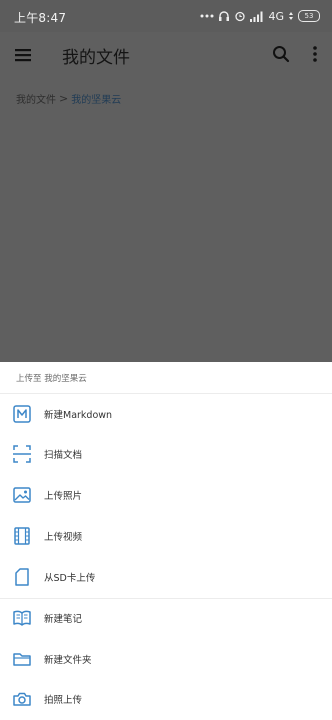 The height and width of the screenshot is (720, 332). I want to click on new-markdown-label: 新建Markdown, so click(78, 415).